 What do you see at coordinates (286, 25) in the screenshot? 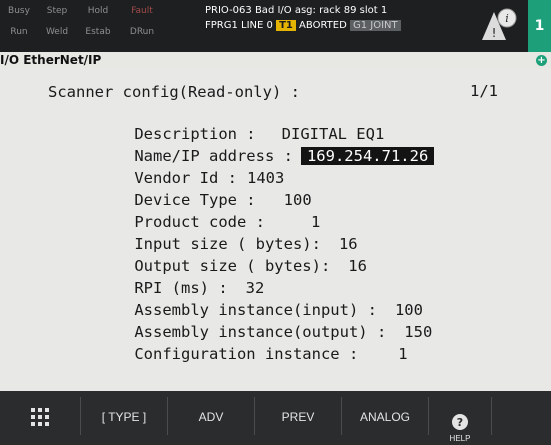
I see `t1-badge: T1` at bounding box center [286, 25].